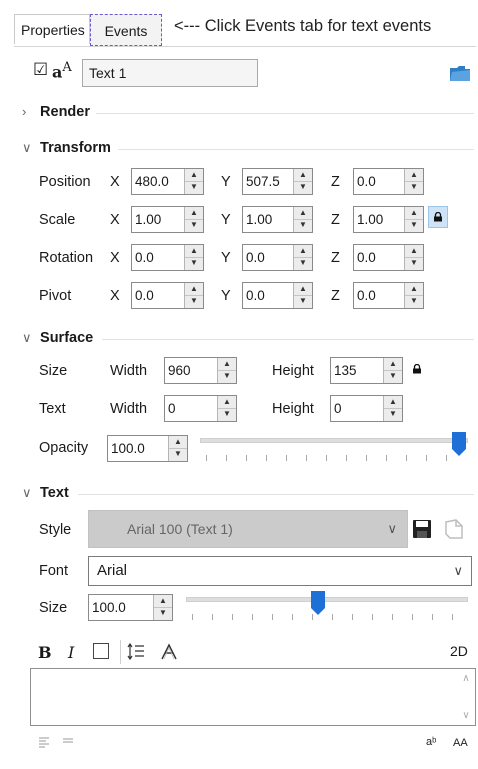 Image resolution: width=478 pixels, height=769 pixels. I want to click on opacity-slider-ticks, so click(336, 458).